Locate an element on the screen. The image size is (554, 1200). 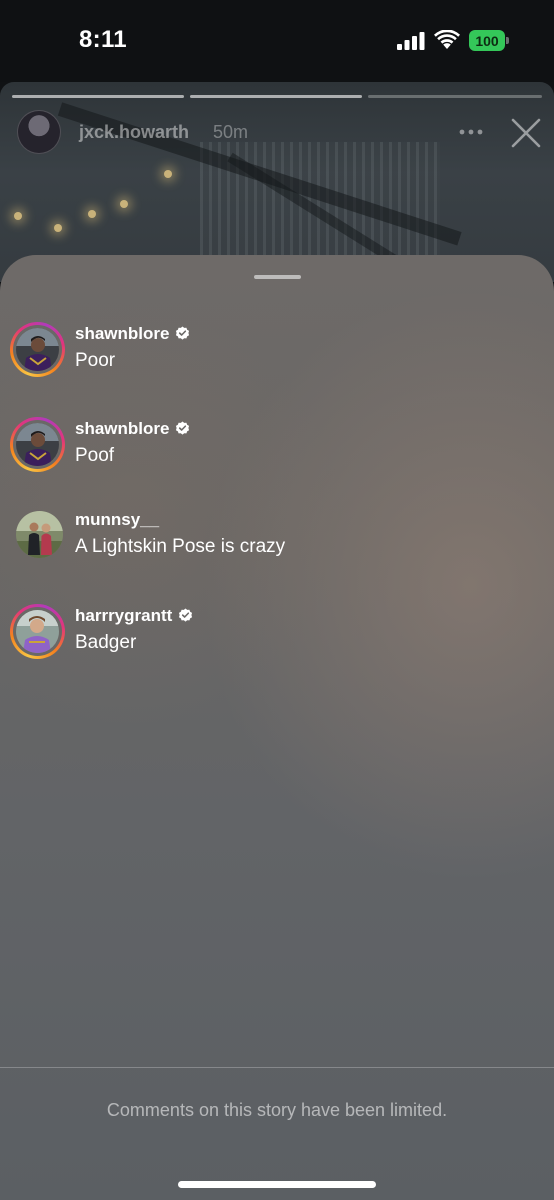
comment-username: munnsy__ is located at coordinates (117, 520).